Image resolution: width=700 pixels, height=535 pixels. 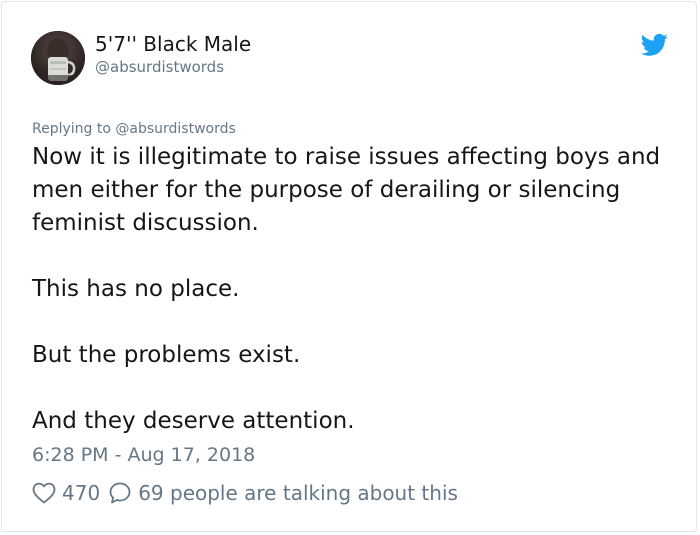 What do you see at coordinates (298, 493) in the screenshot?
I see `talking-count: 69 people are talking about this` at bounding box center [298, 493].